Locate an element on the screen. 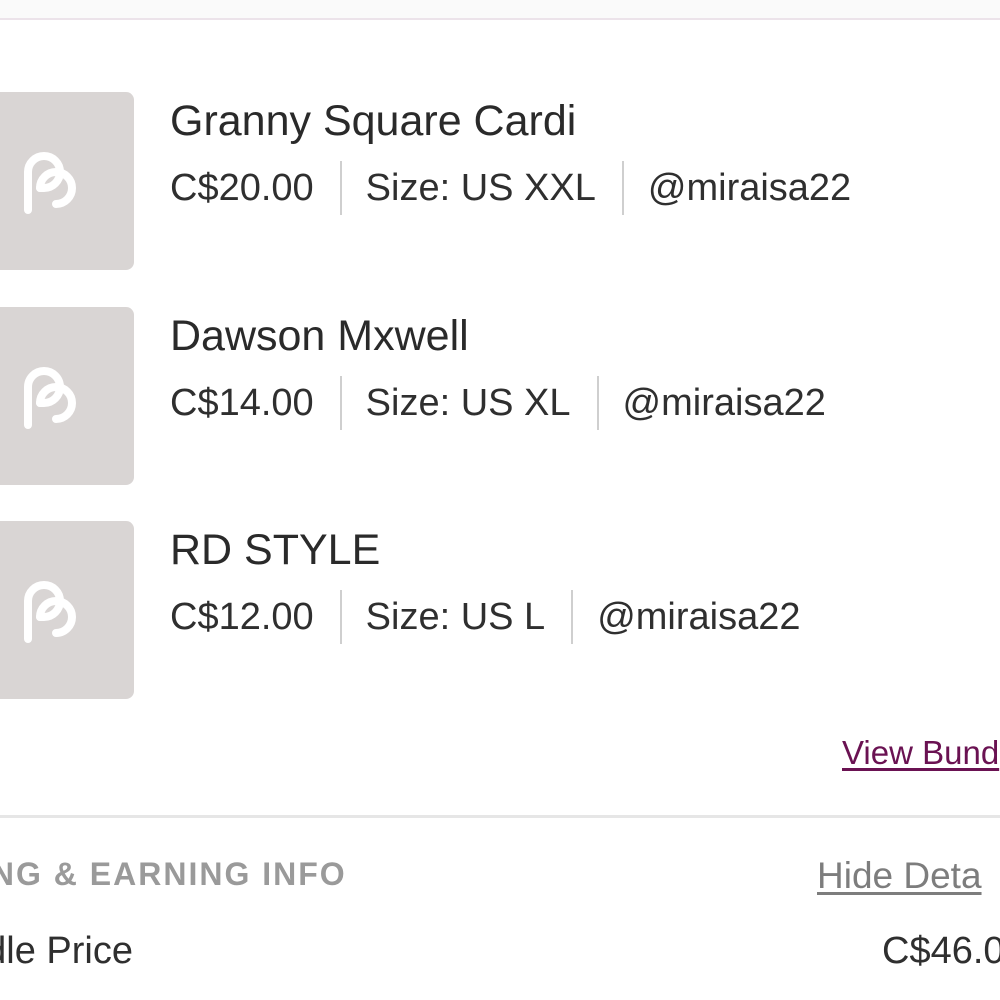 This screenshot has width=1000, height=1000. item-title: Dawson Mxwell is located at coordinates (319, 336).